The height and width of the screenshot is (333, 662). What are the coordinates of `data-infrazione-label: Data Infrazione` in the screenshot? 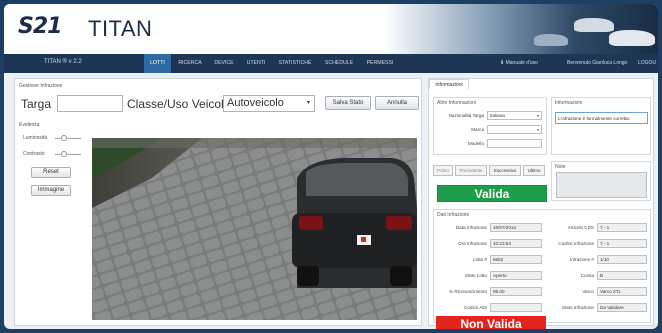 It's located at (471, 227).